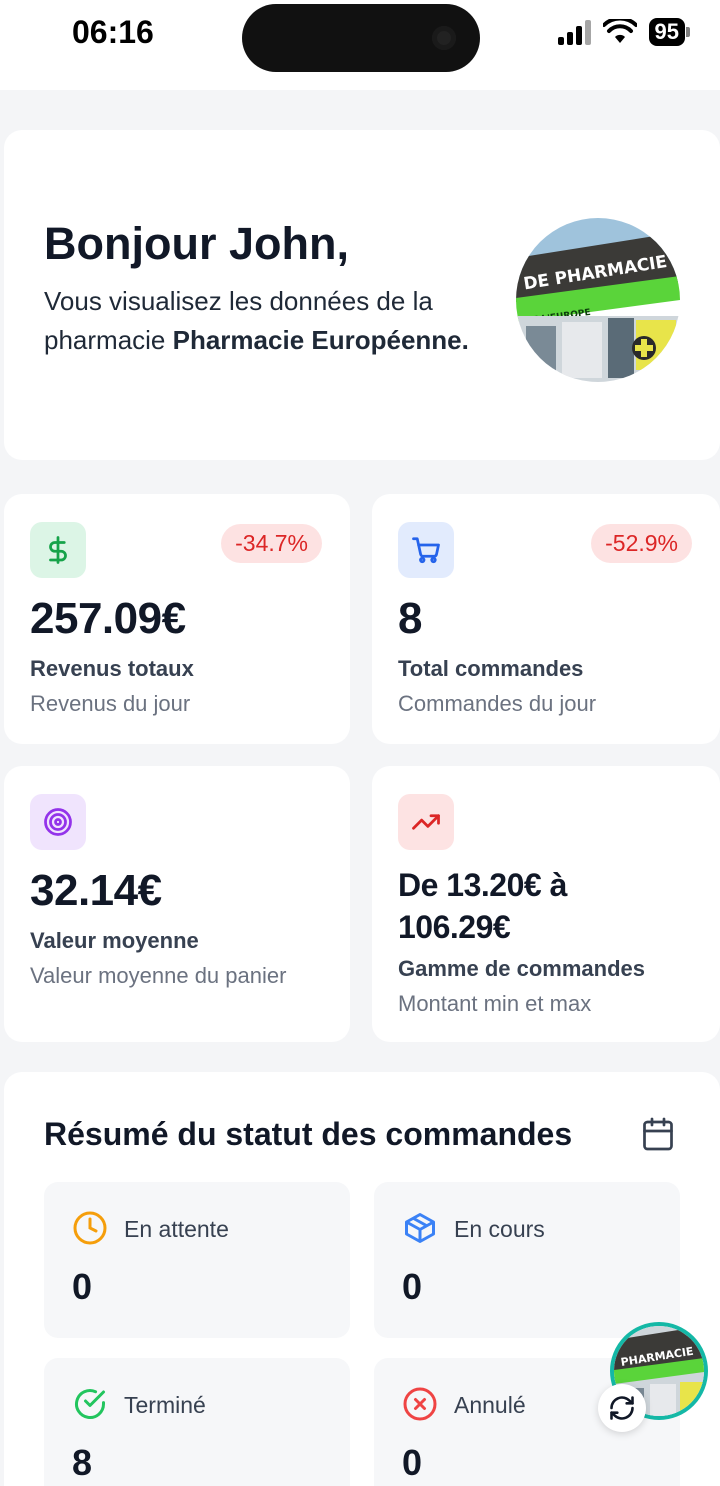 The image size is (720, 1486). Describe the element at coordinates (308, 1134) in the screenshot. I see `summary-title: Résumé du statut des commandes` at that location.